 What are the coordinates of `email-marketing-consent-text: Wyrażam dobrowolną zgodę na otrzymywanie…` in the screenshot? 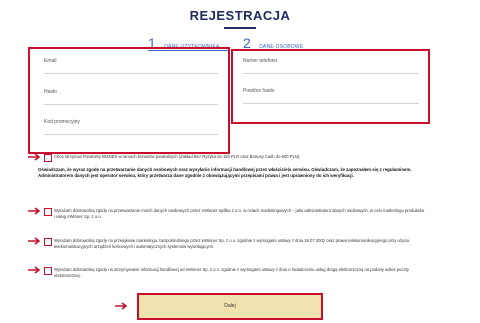 It's located at (231, 272).